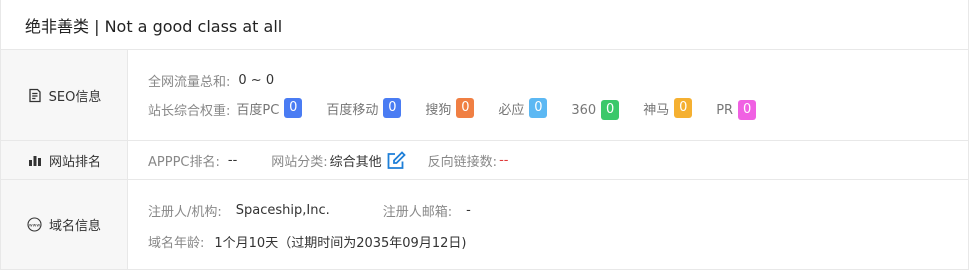  Describe the element at coordinates (584, 110) in the screenshot. I see `weight-label: 360` at that location.